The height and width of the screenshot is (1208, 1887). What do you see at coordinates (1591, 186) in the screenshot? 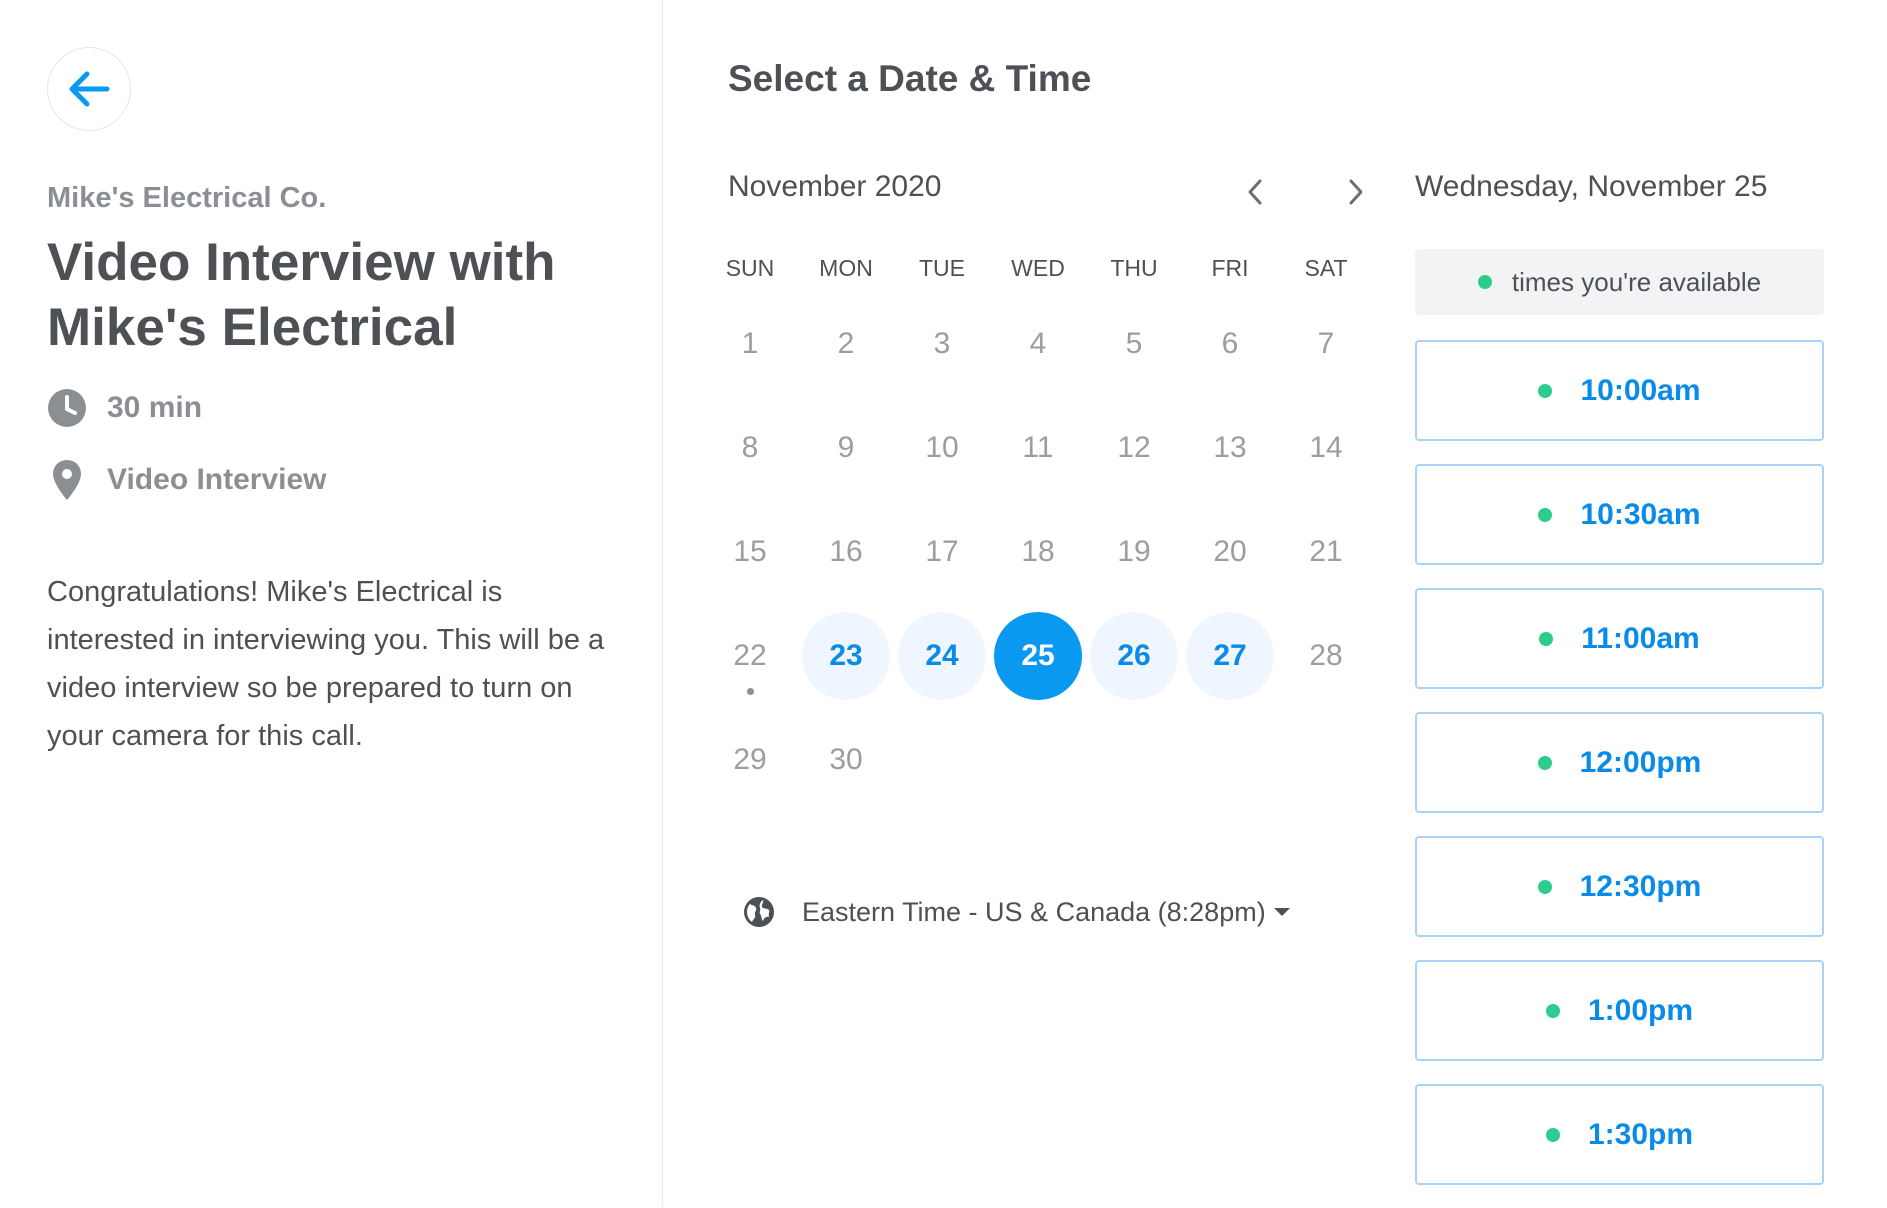
I see `selected-date-label: Wednesday, November 25` at bounding box center [1591, 186].